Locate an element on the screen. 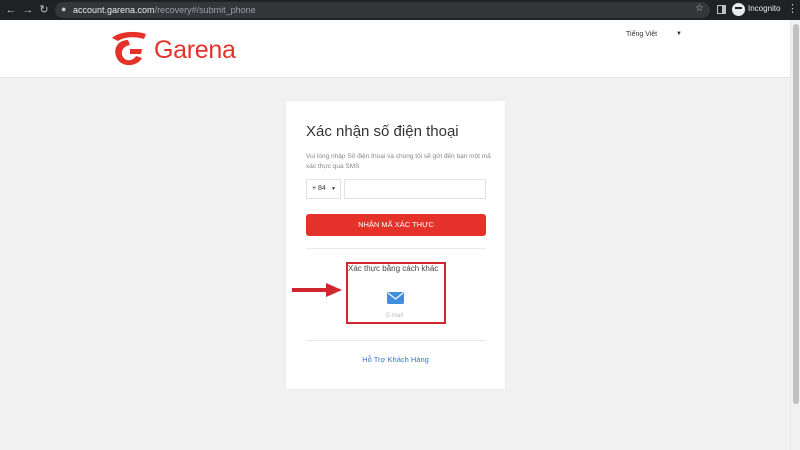  garena-logo-icon is located at coordinates (129, 48).